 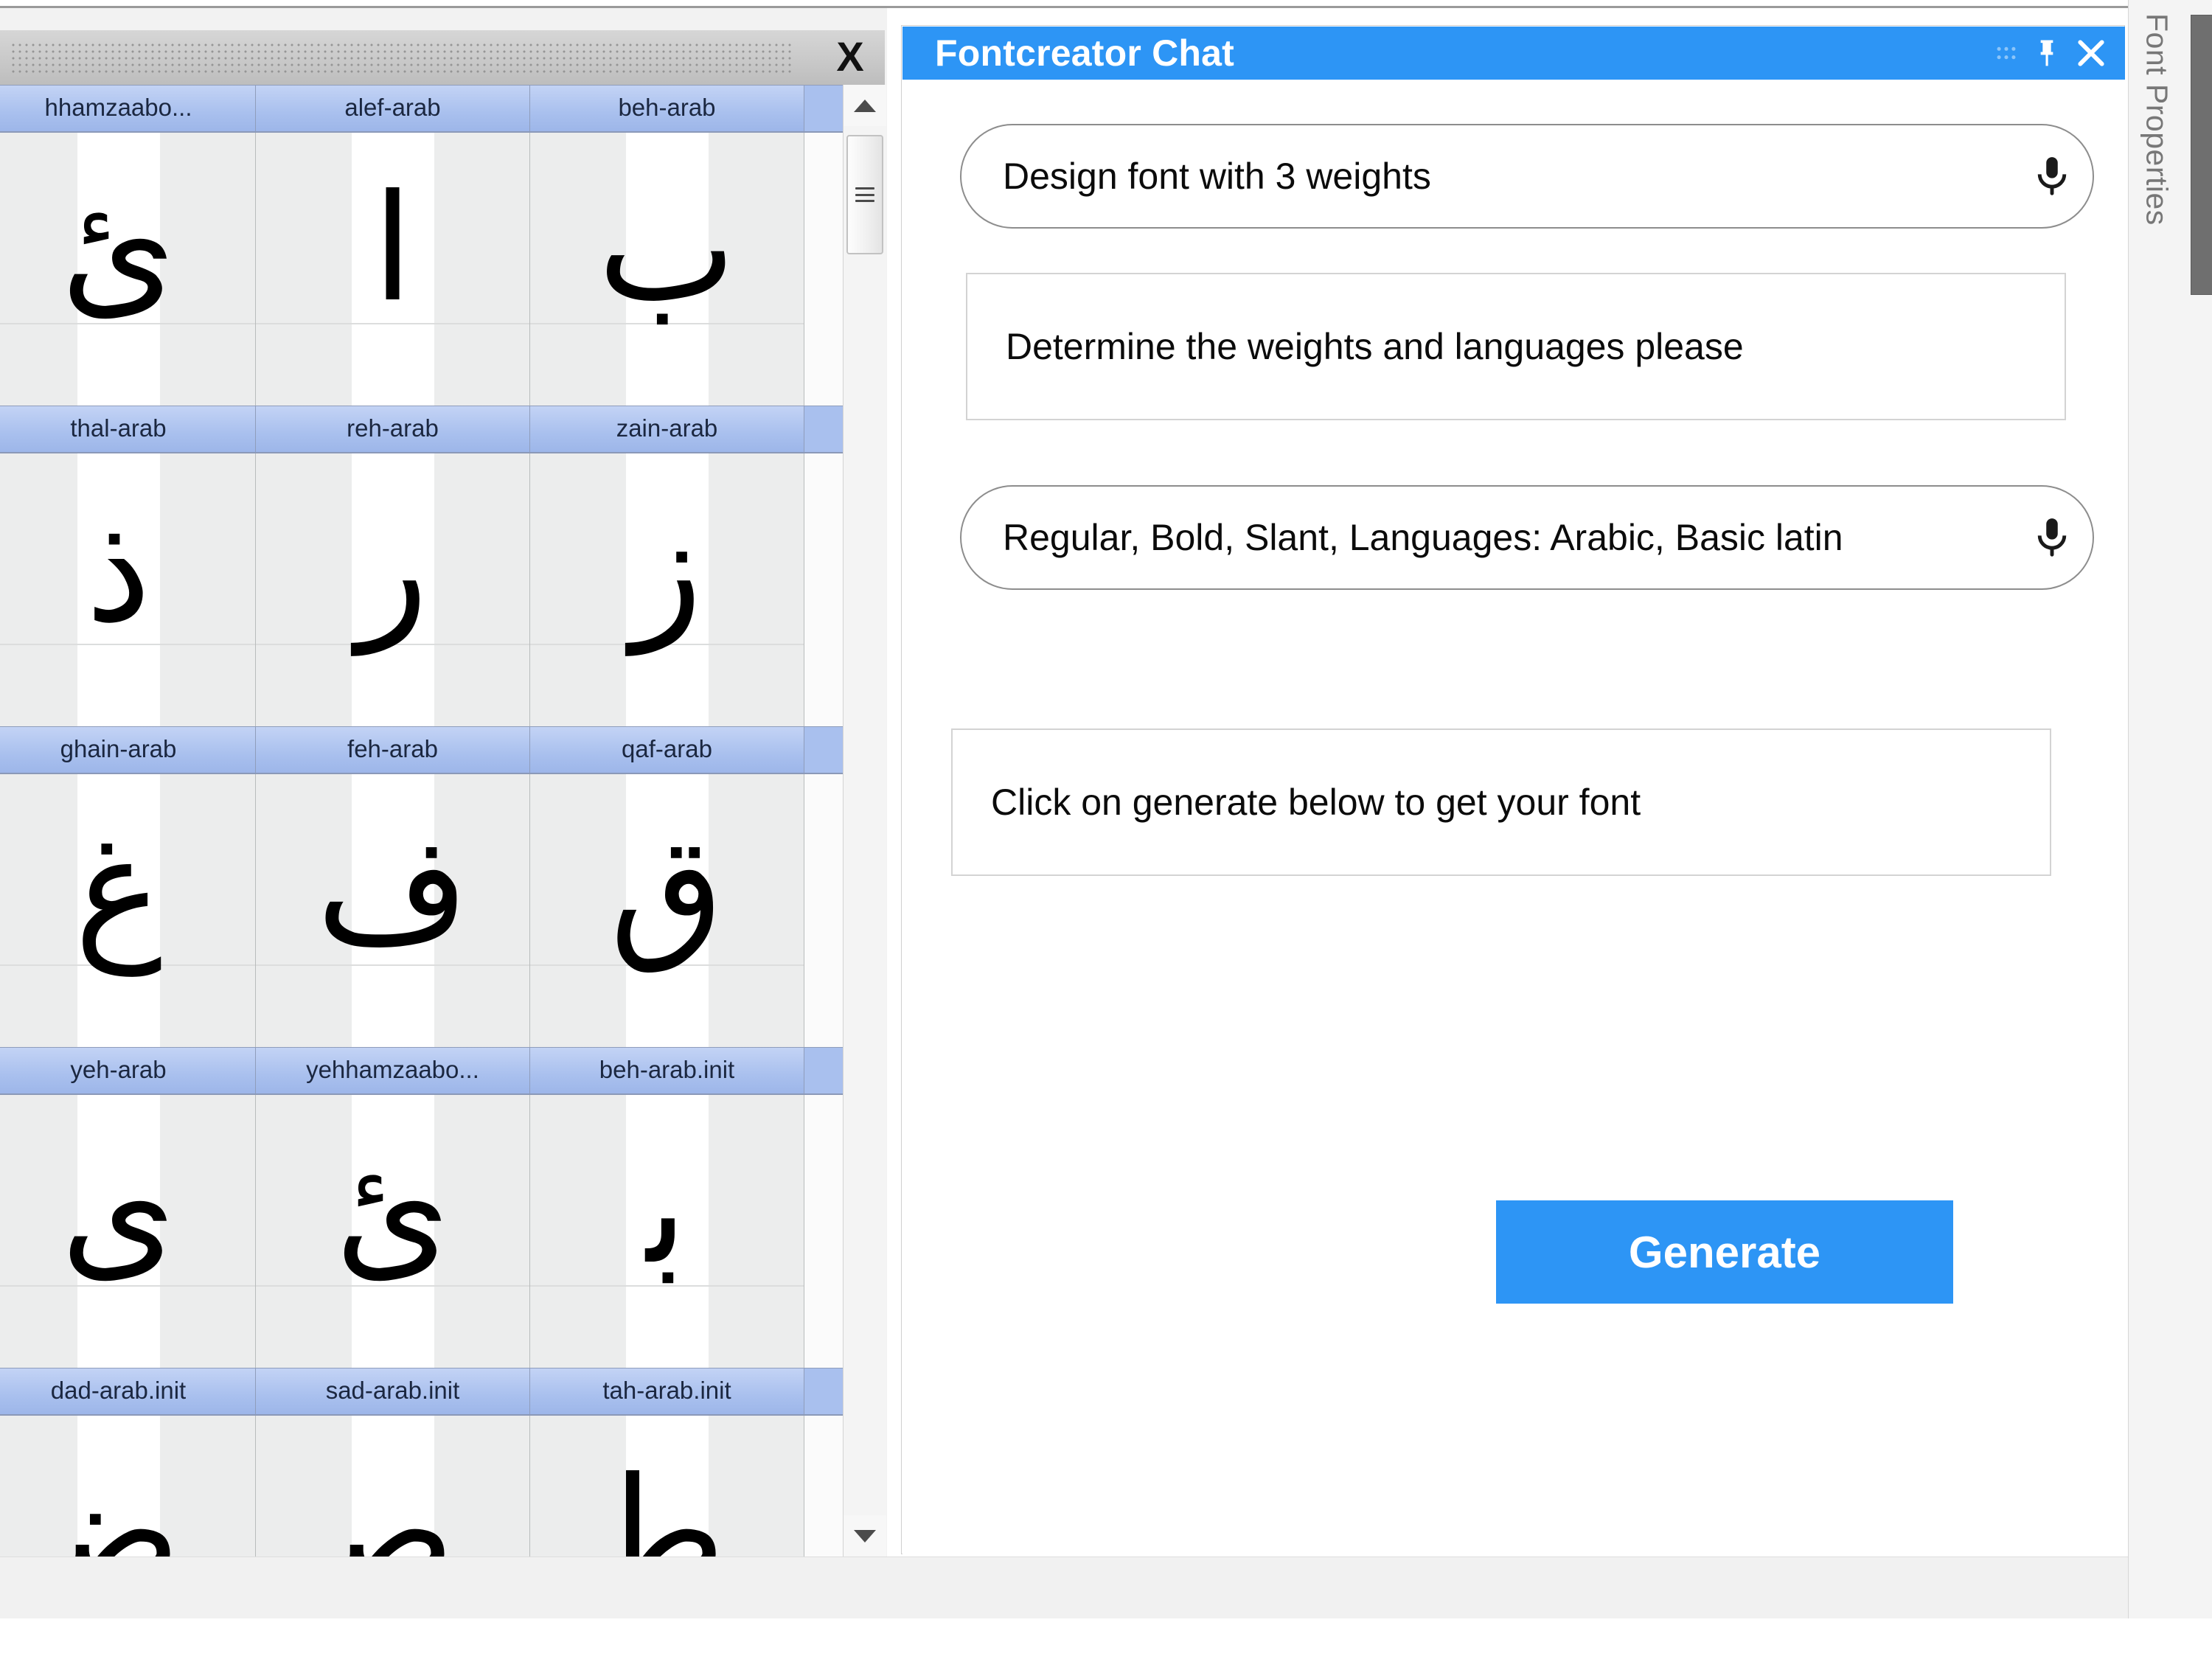 I want to click on glyph-panel-titlebar: X, so click(x=442, y=58).